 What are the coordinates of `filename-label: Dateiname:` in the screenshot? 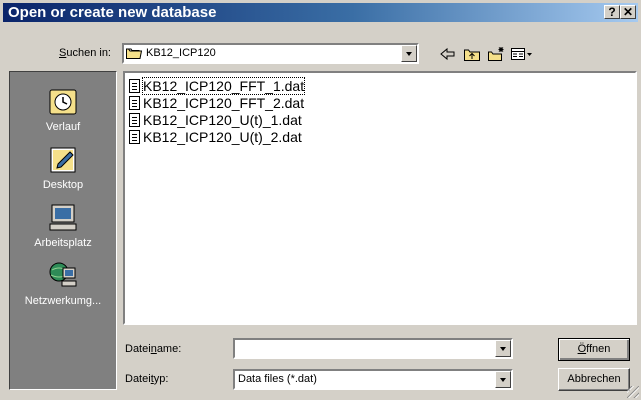 It's located at (153, 349).